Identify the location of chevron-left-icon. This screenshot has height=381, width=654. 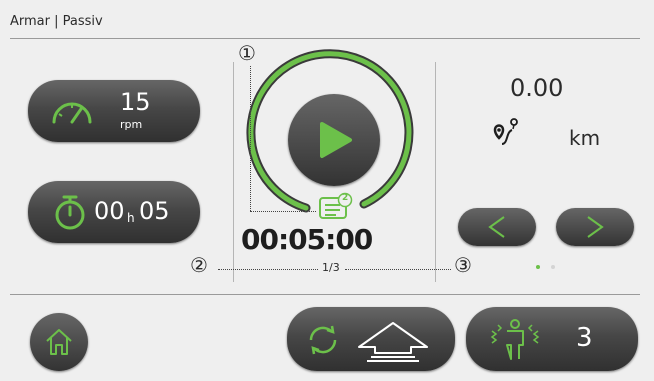
(496, 227).